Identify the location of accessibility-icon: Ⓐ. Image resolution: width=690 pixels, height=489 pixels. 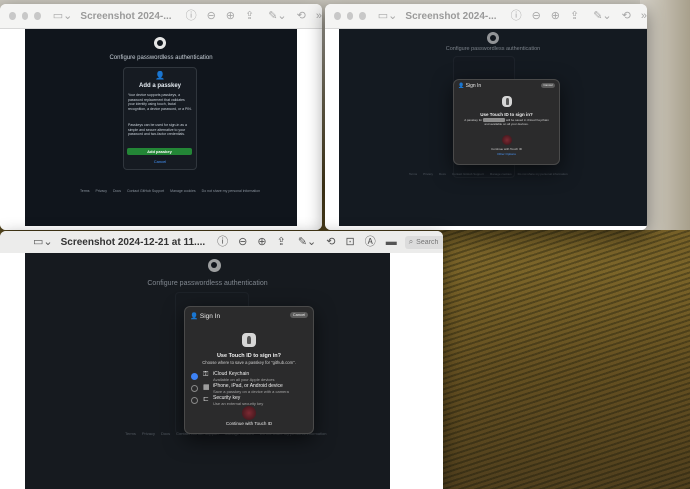
(370, 242).